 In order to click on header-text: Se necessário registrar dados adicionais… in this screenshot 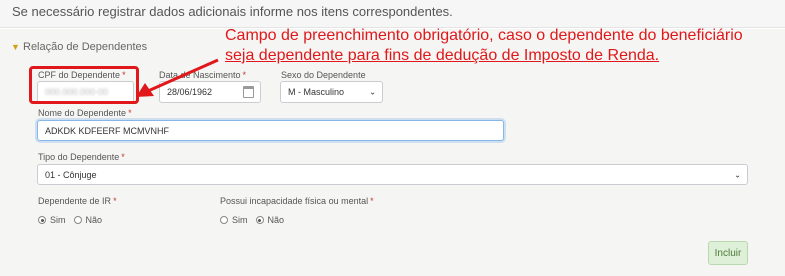, I will do `click(232, 11)`.